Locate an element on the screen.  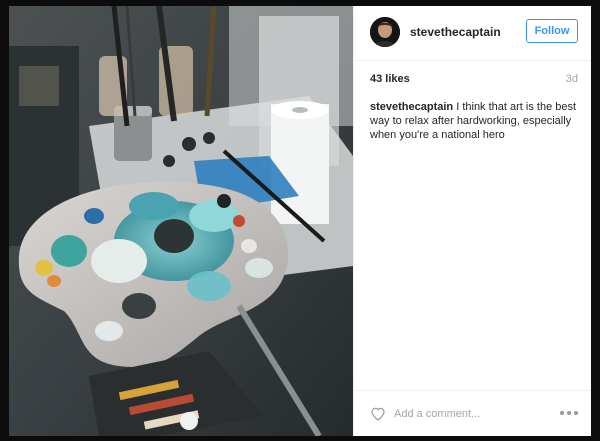
follow-button: Follow is located at coordinates (552, 31).